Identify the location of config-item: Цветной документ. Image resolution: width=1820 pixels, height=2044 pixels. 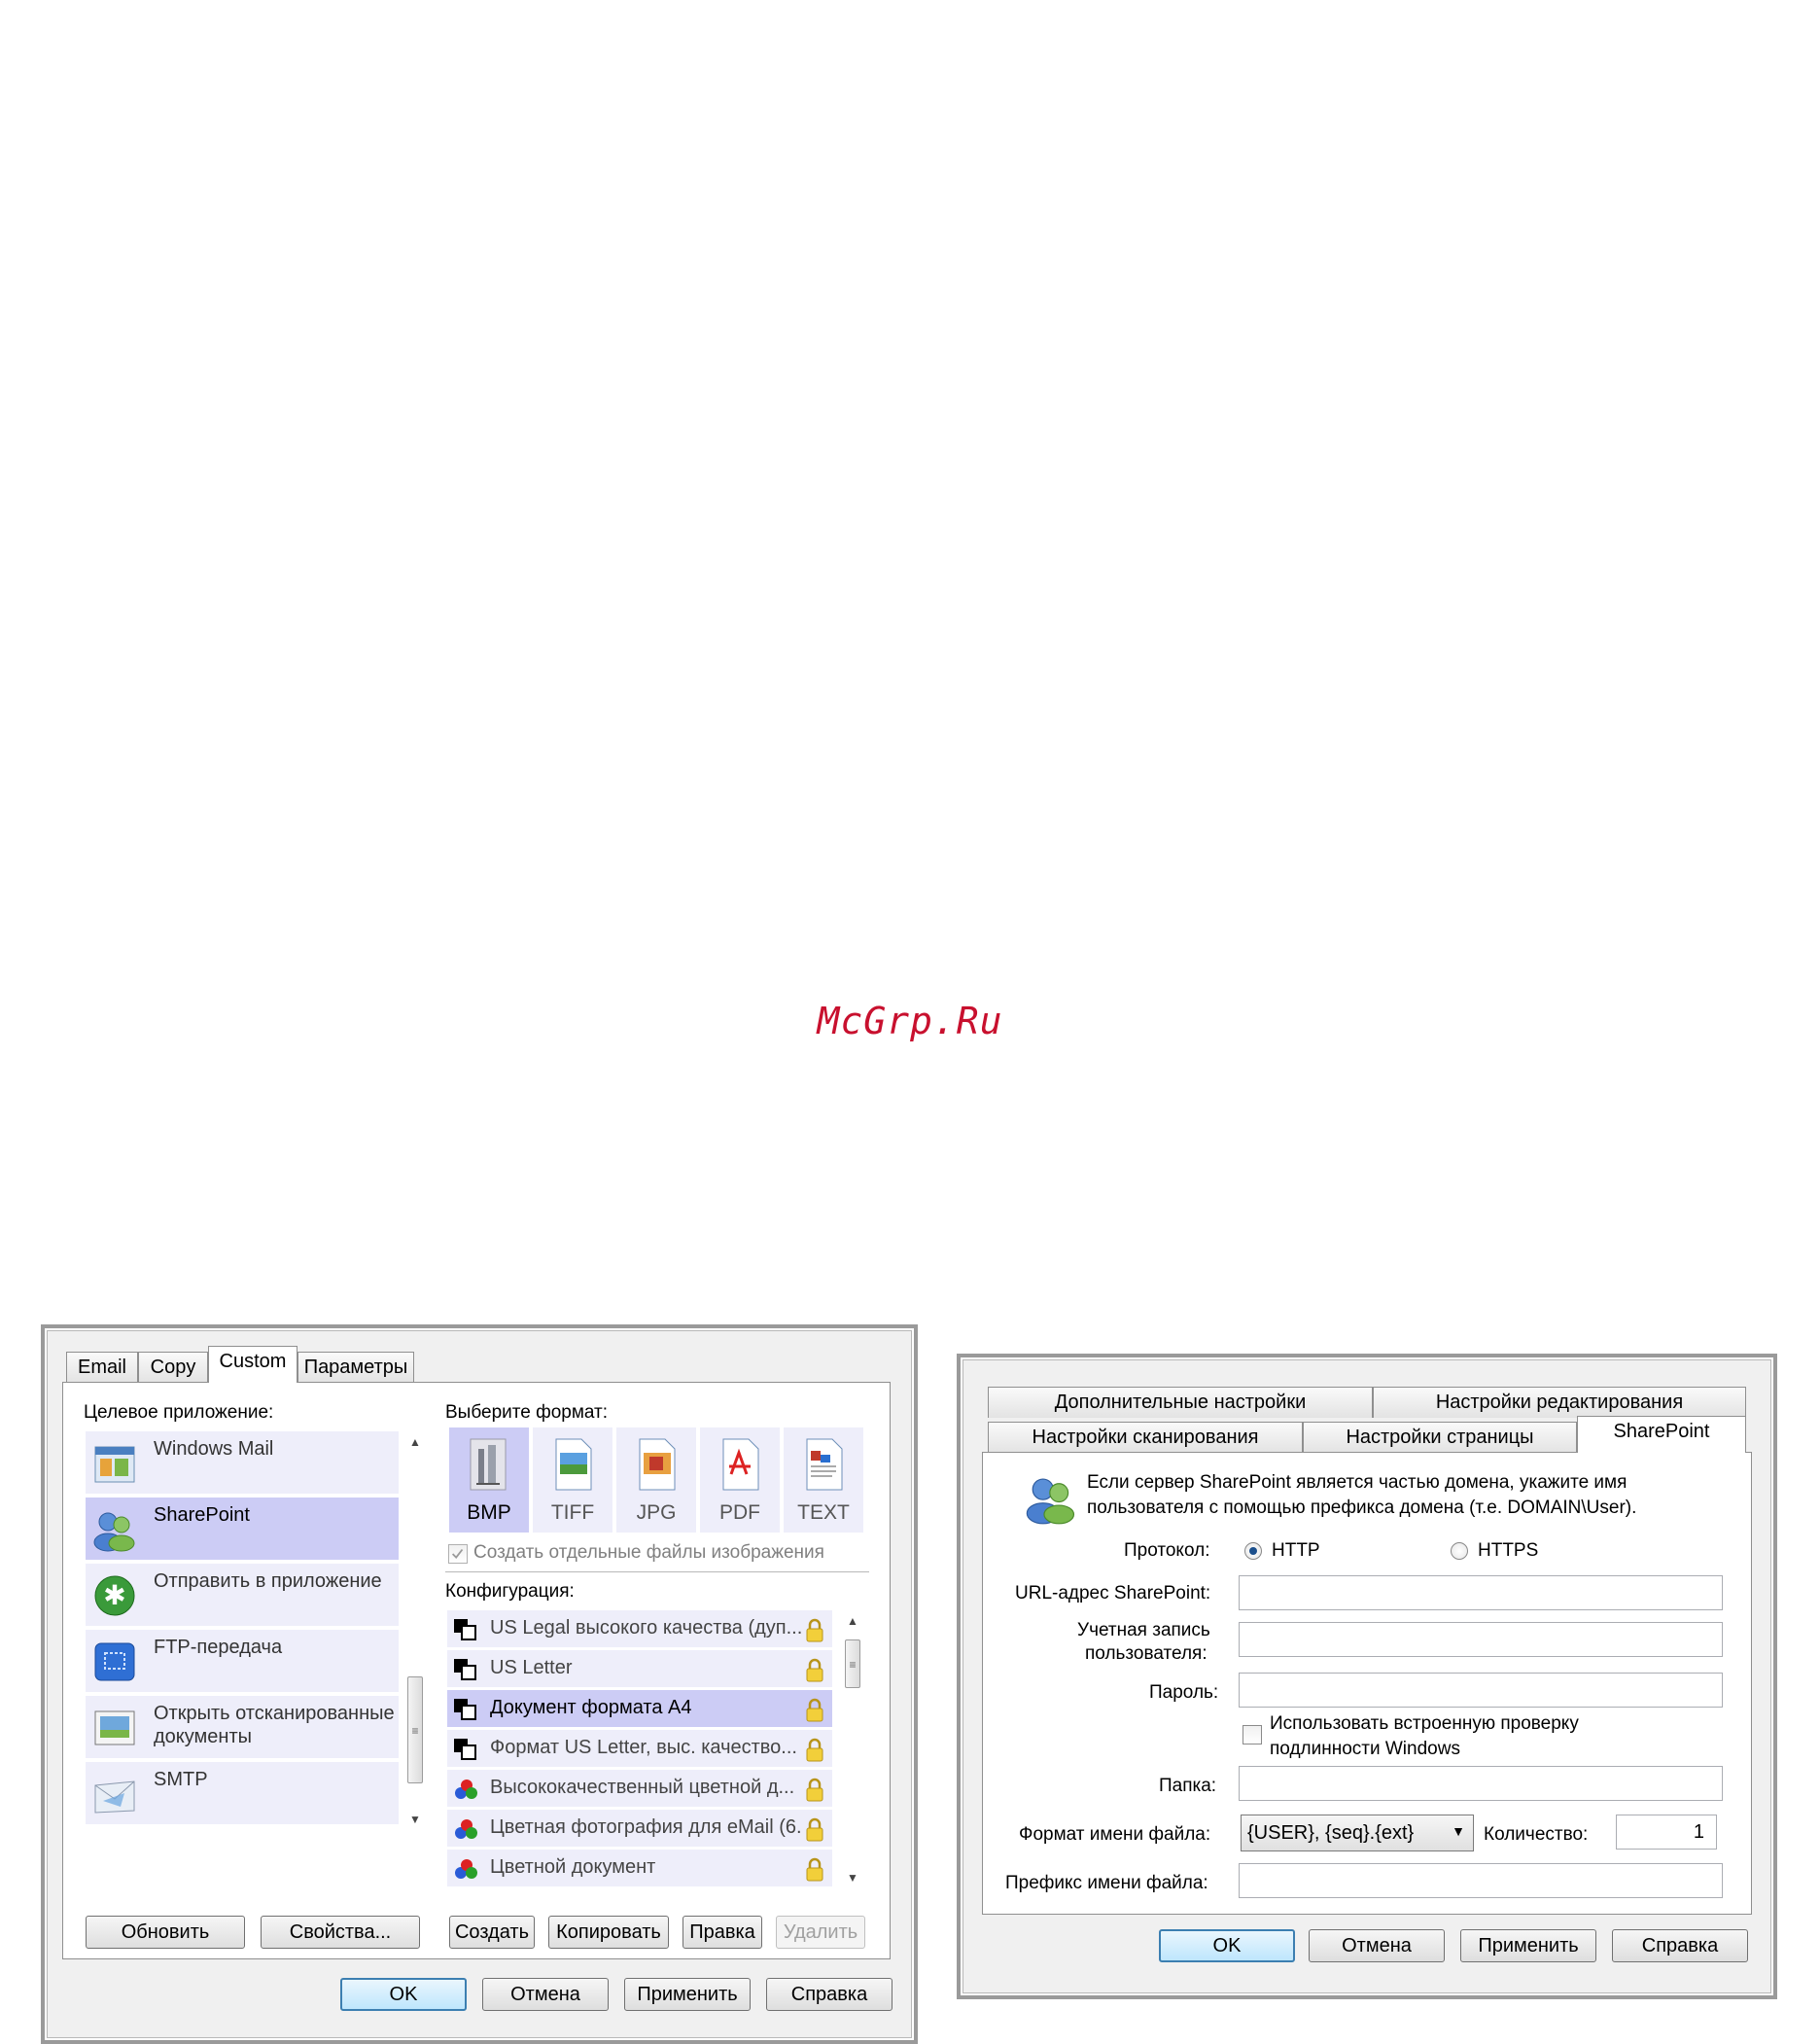
(639, 1868).